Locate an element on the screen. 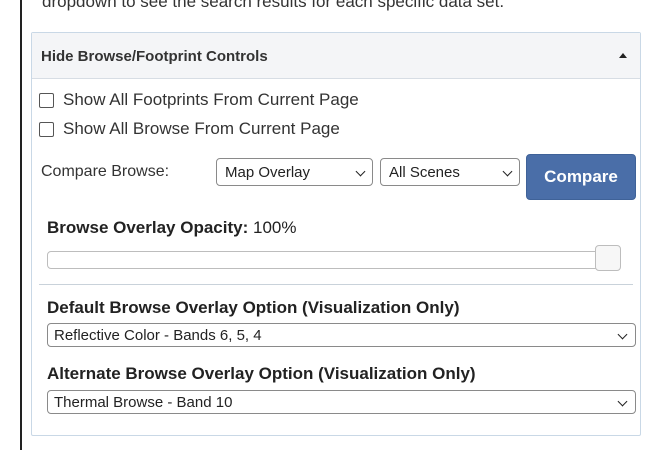 This screenshot has width=649, height=450. opacity-label: Browse Overlay Opacity: is located at coordinates (148, 227).